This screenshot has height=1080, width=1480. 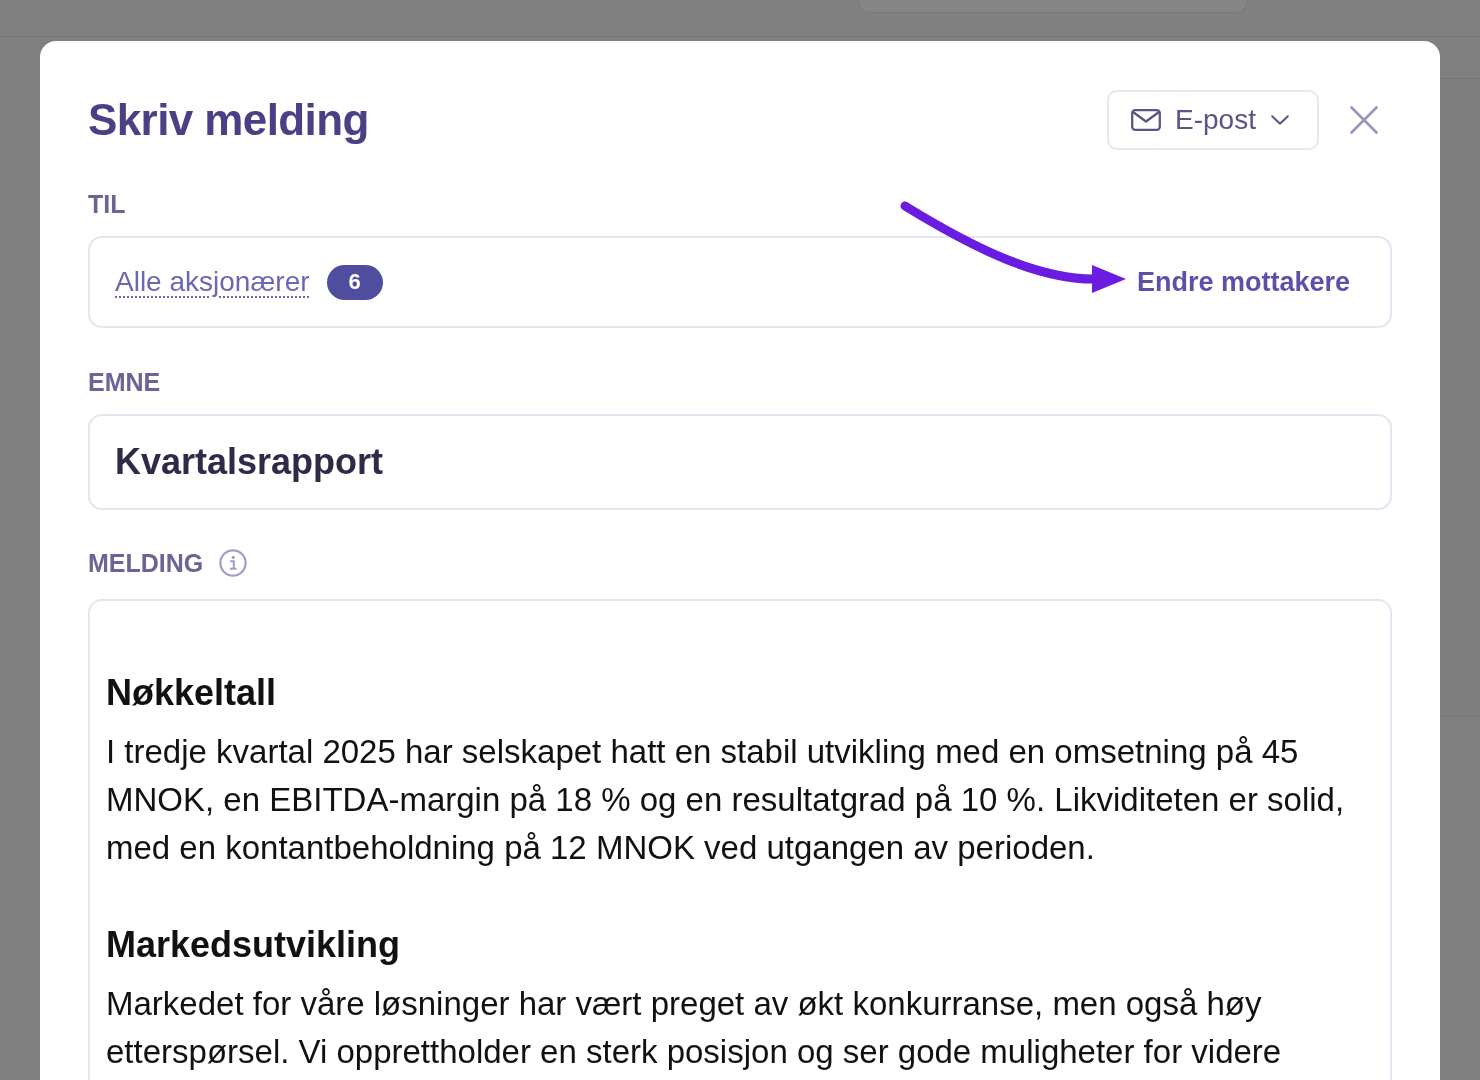 I want to click on recipients-link: Alle aksjonærer, so click(x=212, y=282).